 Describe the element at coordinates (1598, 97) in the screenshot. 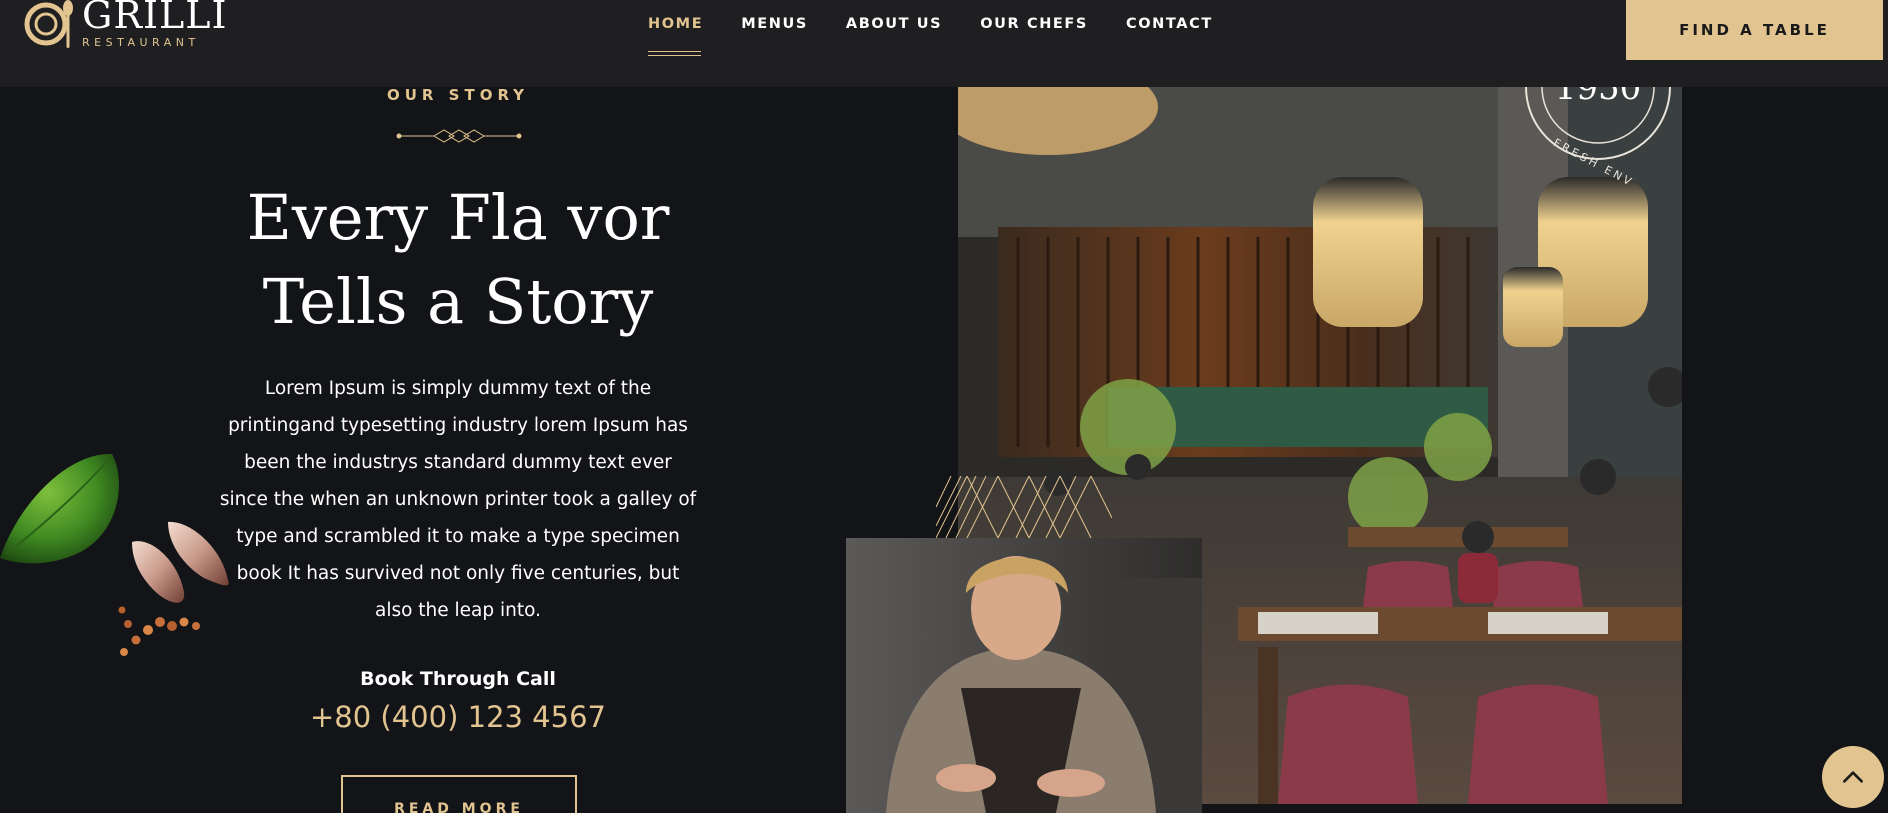

I see `badge-year: 1950` at that location.